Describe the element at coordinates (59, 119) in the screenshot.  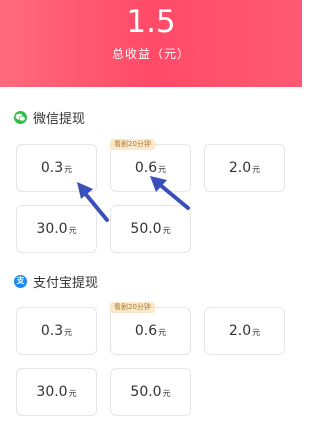
I see `wechat-withdraw-label: 微信提现` at that location.